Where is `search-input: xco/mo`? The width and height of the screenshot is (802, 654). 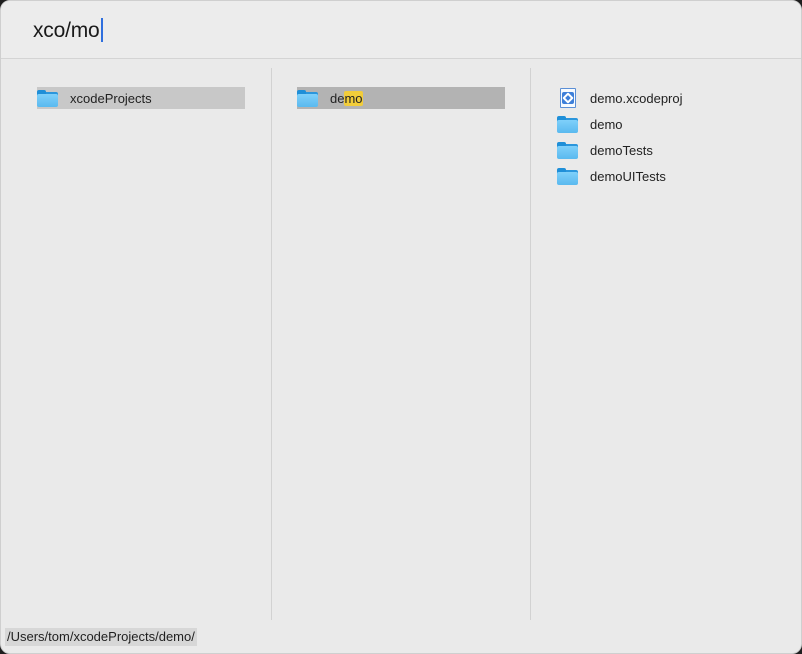 search-input: xco/mo is located at coordinates (68, 30).